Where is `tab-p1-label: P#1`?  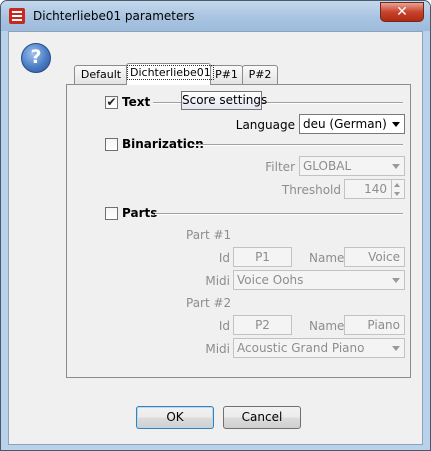
tab-p1-label: P#1 is located at coordinates (226, 74).